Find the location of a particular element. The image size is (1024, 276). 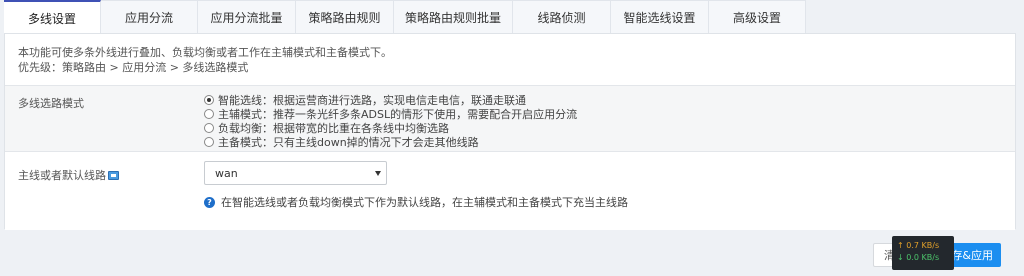

description-line-2: 优先级：策略路由 > 应用分流 > 多线选路模式 is located at coordinates (133, 67).